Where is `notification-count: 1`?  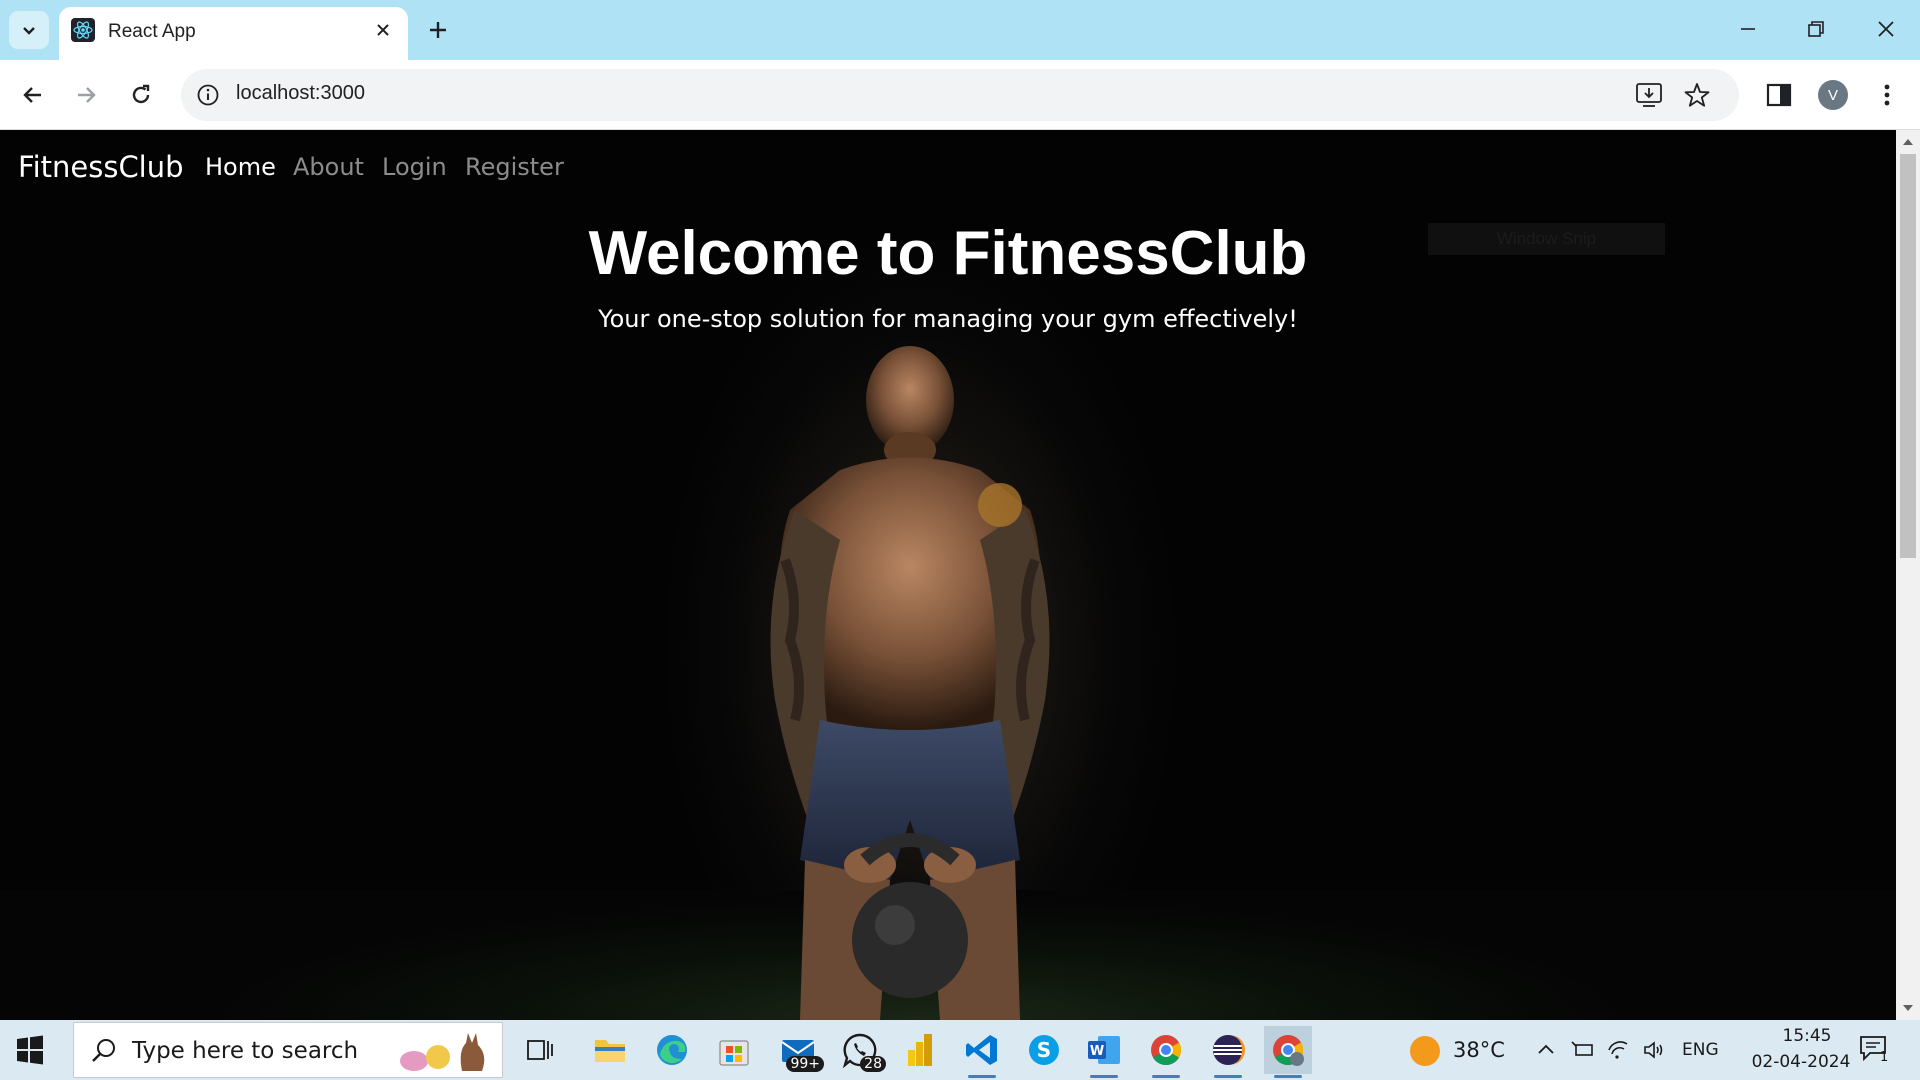 notification-count: 1 is located at coordinates (1884, 1057).